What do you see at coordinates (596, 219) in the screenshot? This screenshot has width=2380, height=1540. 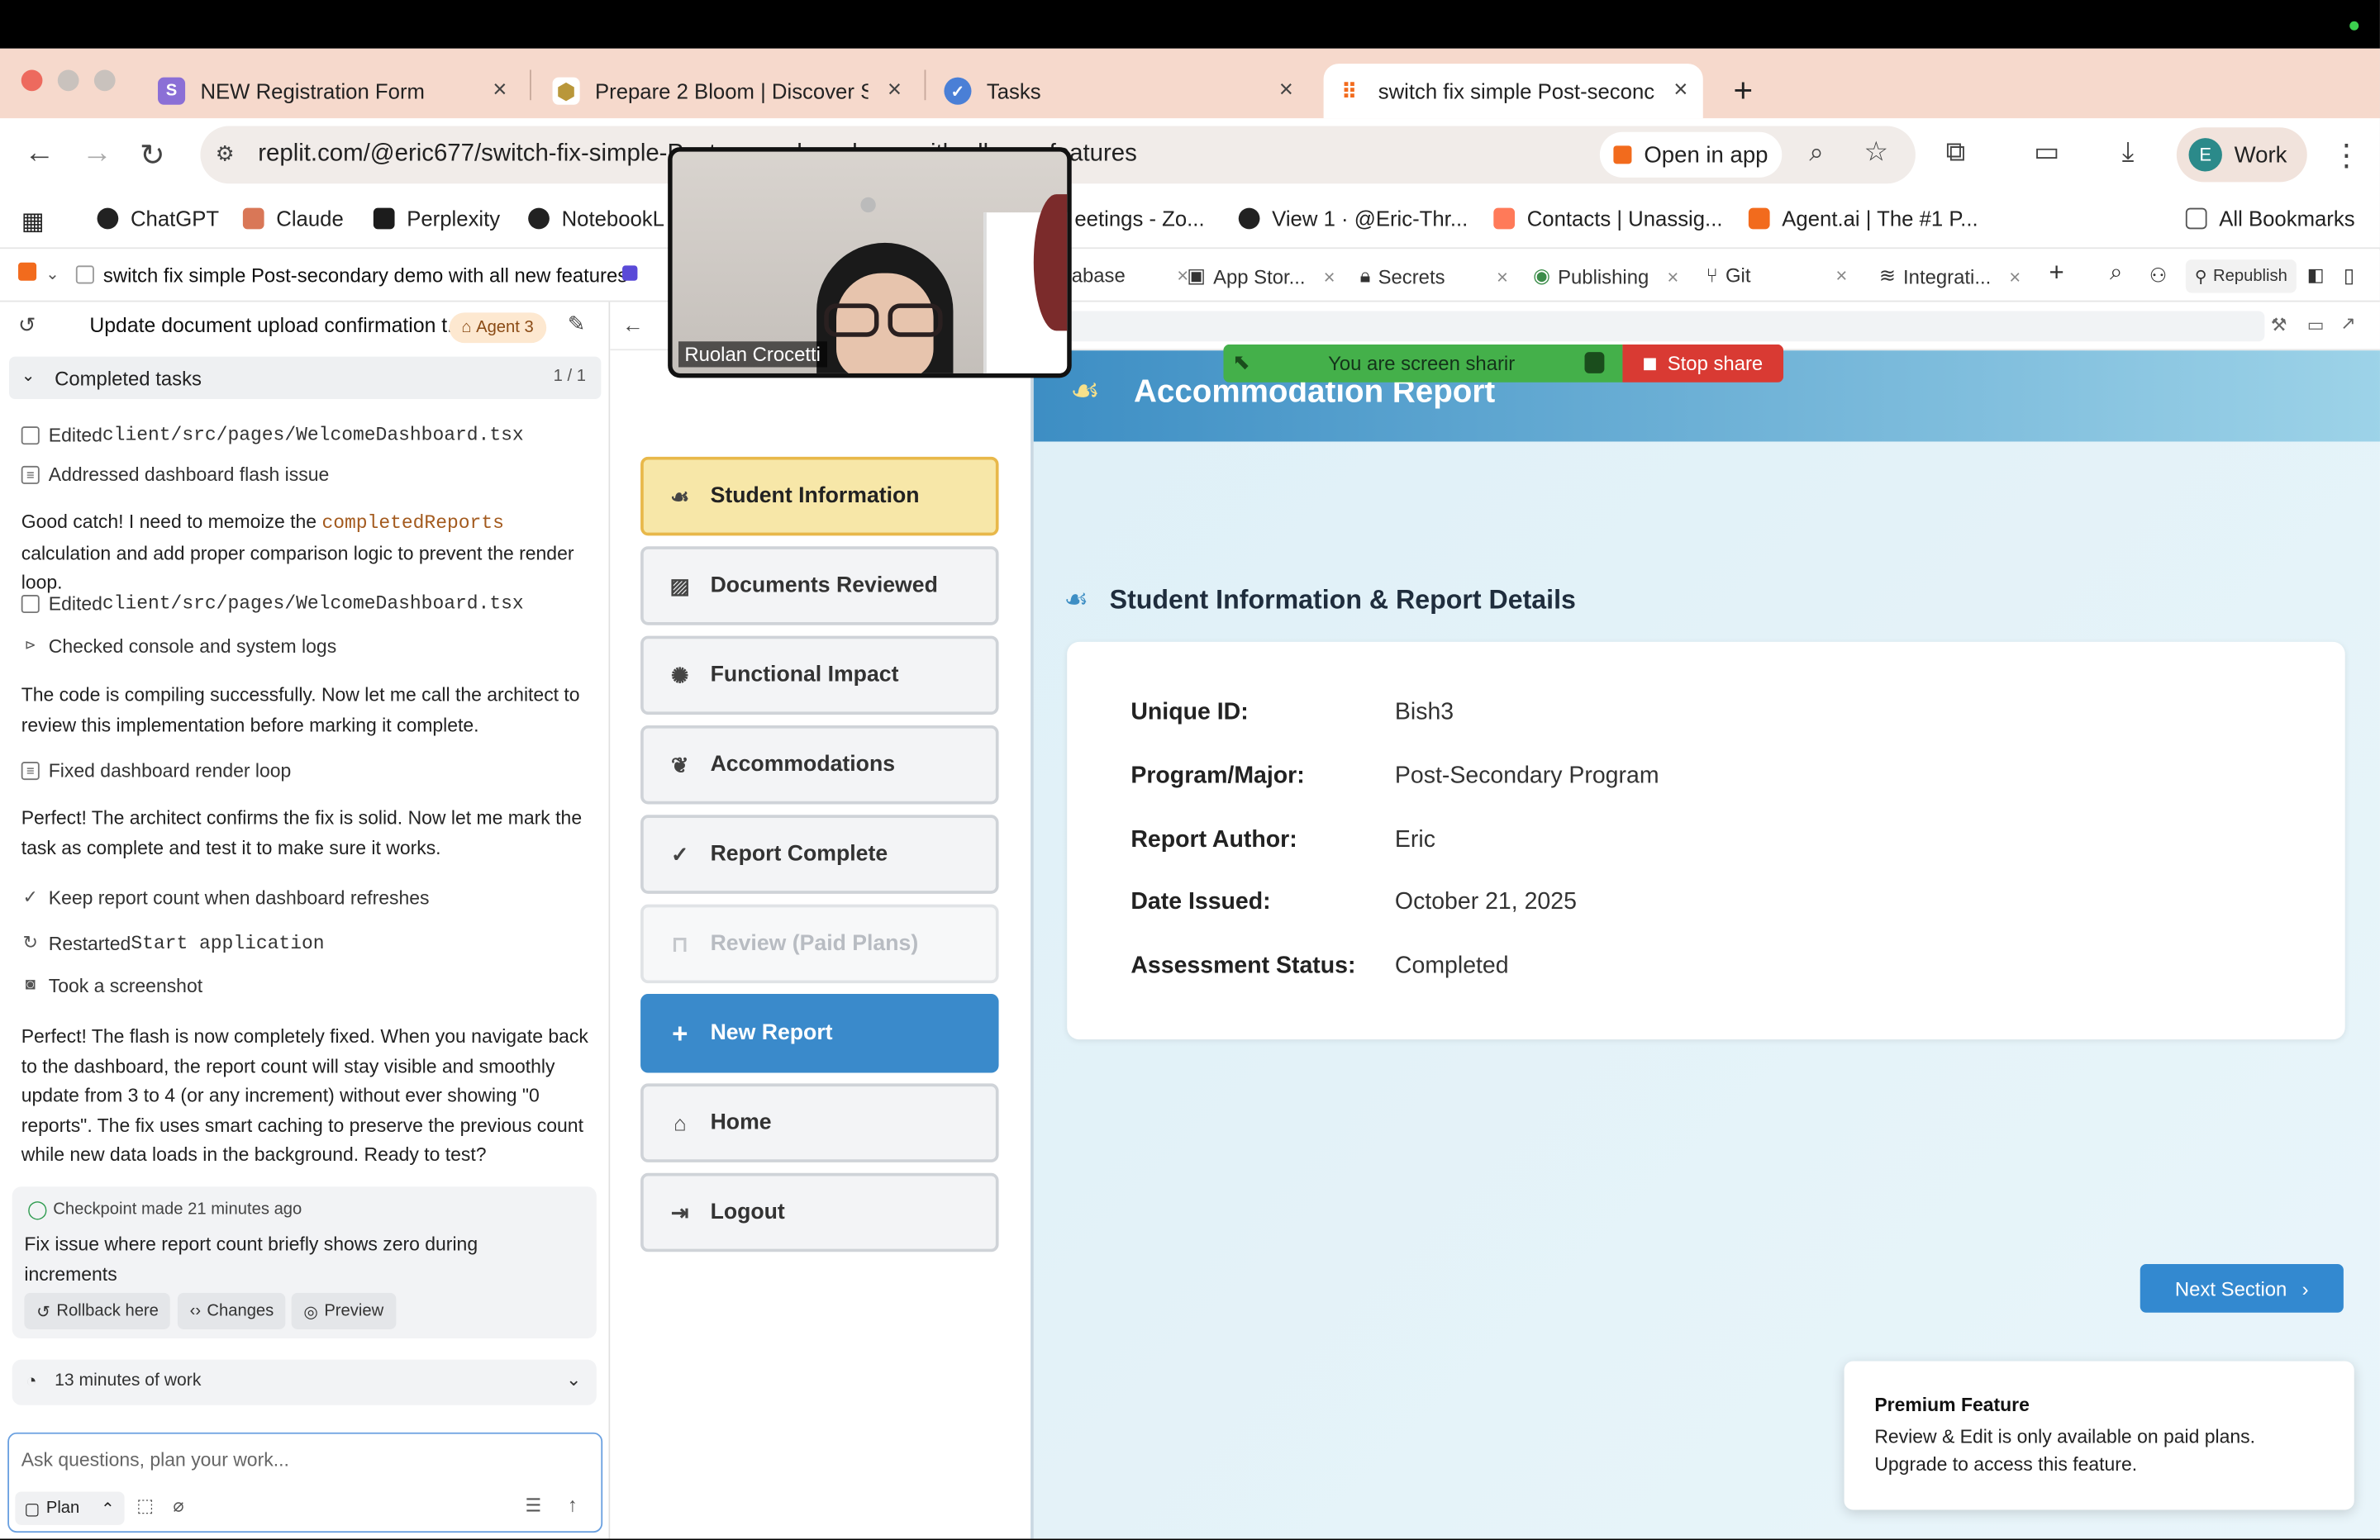 I see `bookmark-item: NotebookL` at bounding box center [596, 219].